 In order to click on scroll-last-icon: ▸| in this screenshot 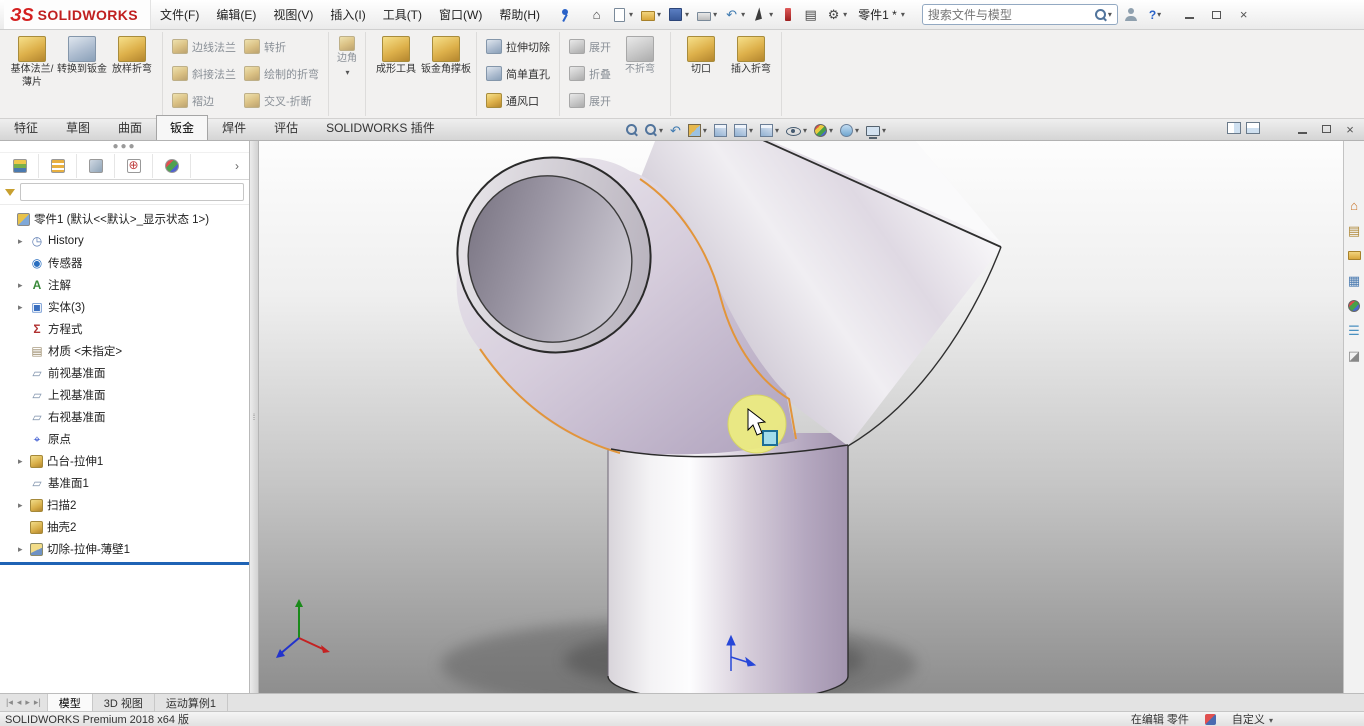, I will do `click(37, 702)`.